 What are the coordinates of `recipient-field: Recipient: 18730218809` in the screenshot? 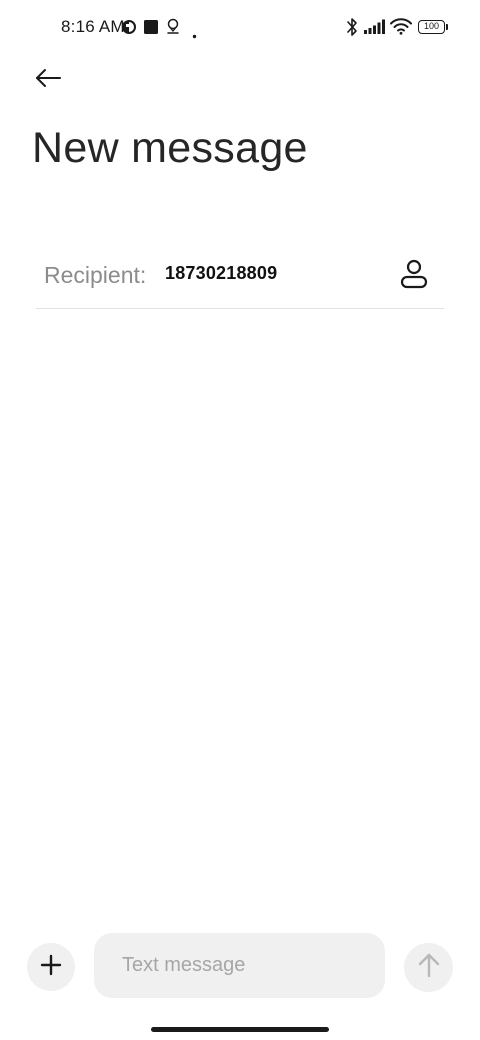 It's located at (240, 274).